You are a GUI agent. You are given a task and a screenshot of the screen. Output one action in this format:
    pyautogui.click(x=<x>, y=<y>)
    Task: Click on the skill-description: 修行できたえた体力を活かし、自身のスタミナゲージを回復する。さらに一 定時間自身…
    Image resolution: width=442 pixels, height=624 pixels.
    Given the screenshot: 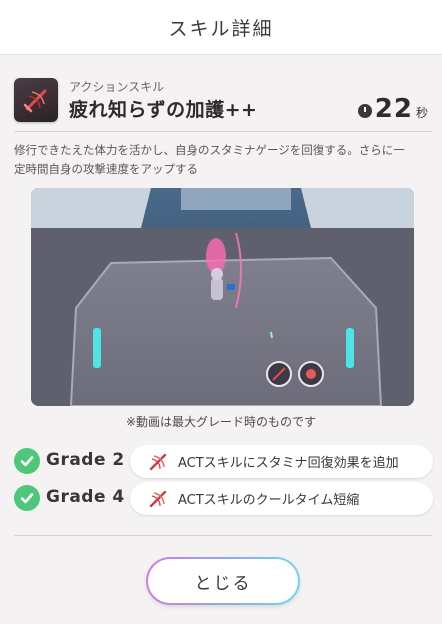 What is the action you would take?
    pyautogui.click(x=224, y=160)
    